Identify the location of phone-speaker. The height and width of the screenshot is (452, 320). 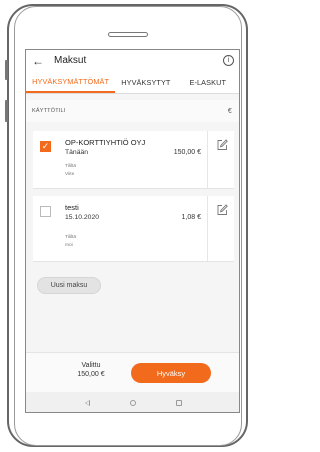
(128, 34).